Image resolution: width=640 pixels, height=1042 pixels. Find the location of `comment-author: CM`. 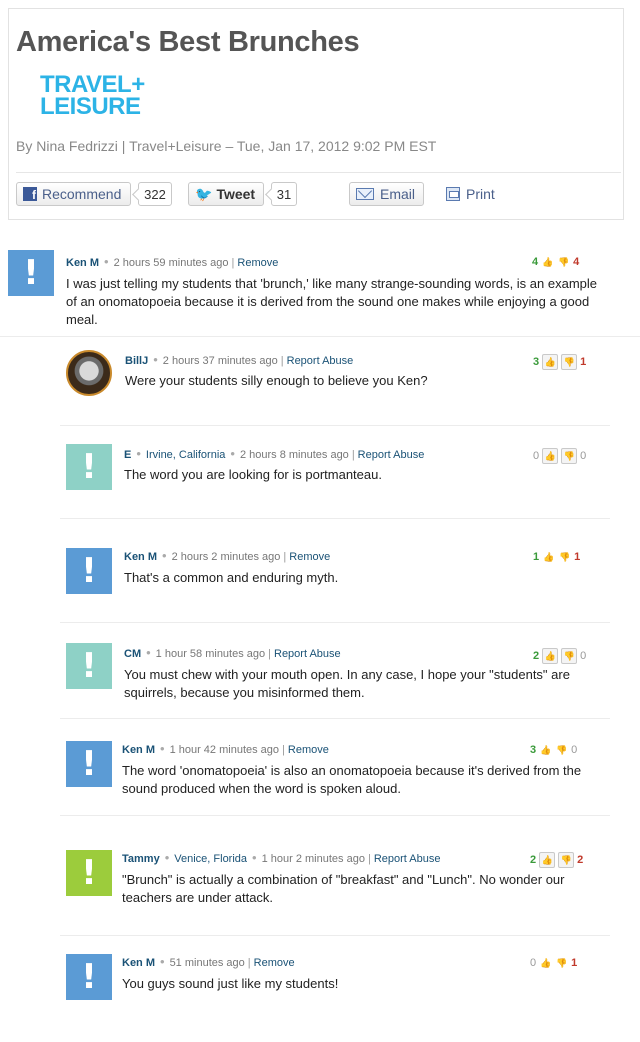

comment-author: CM is located at coordinates (132, 654).